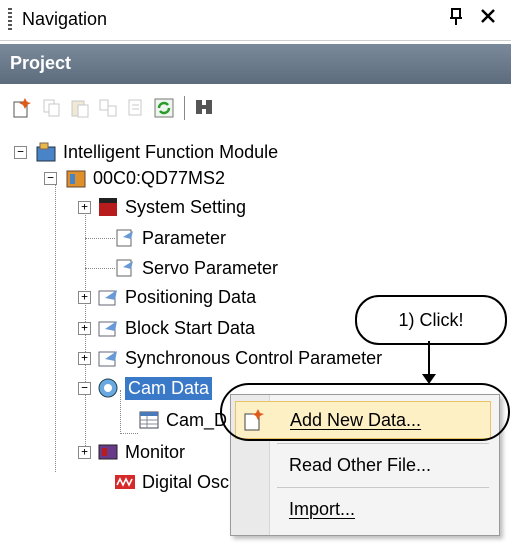 Image resolution: width=511 pixels, height=550 pixels. Describe the element at coordinates (155, 451) in the screenshot. I see `tree-item-label: Monitor` at that location.